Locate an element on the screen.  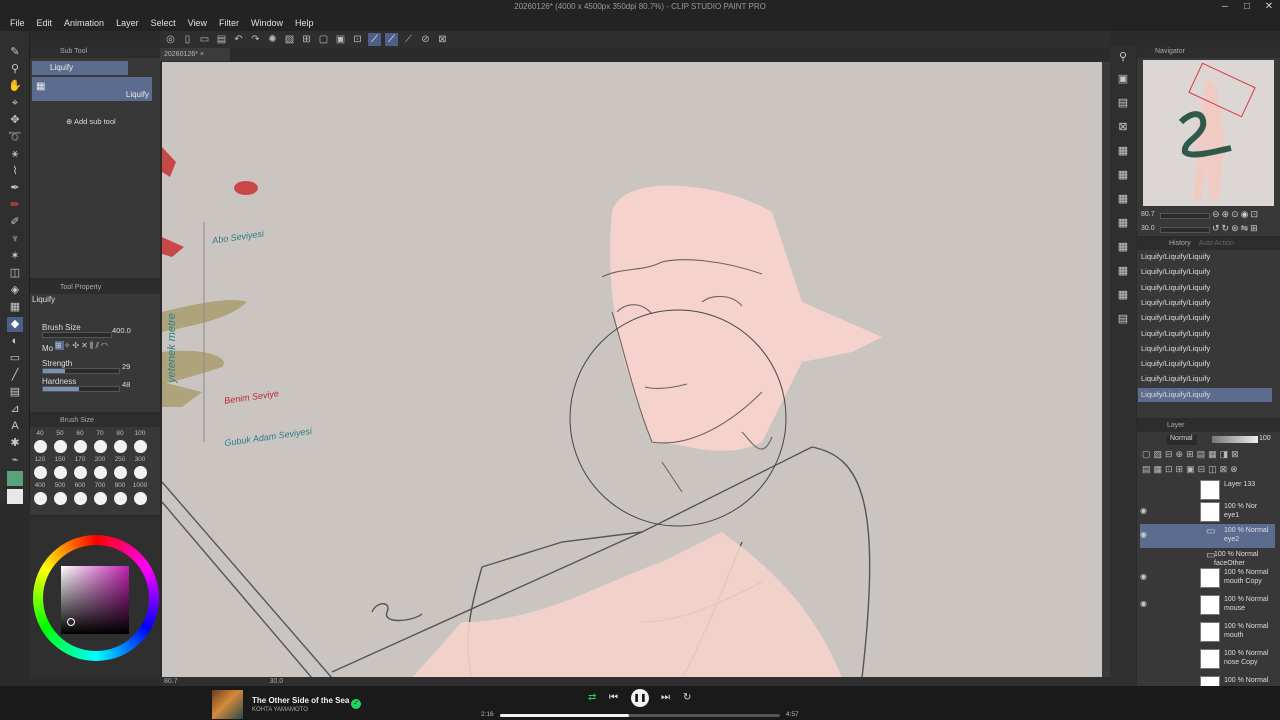
status-angle: 30.0 is located at coordinates (277, 681).